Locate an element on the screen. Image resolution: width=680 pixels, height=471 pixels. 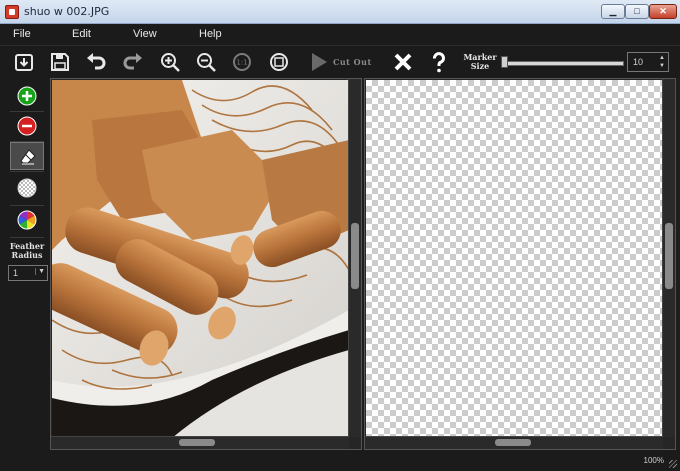
actual-size-icon: 1:1 is located at coordinates (242, 62).